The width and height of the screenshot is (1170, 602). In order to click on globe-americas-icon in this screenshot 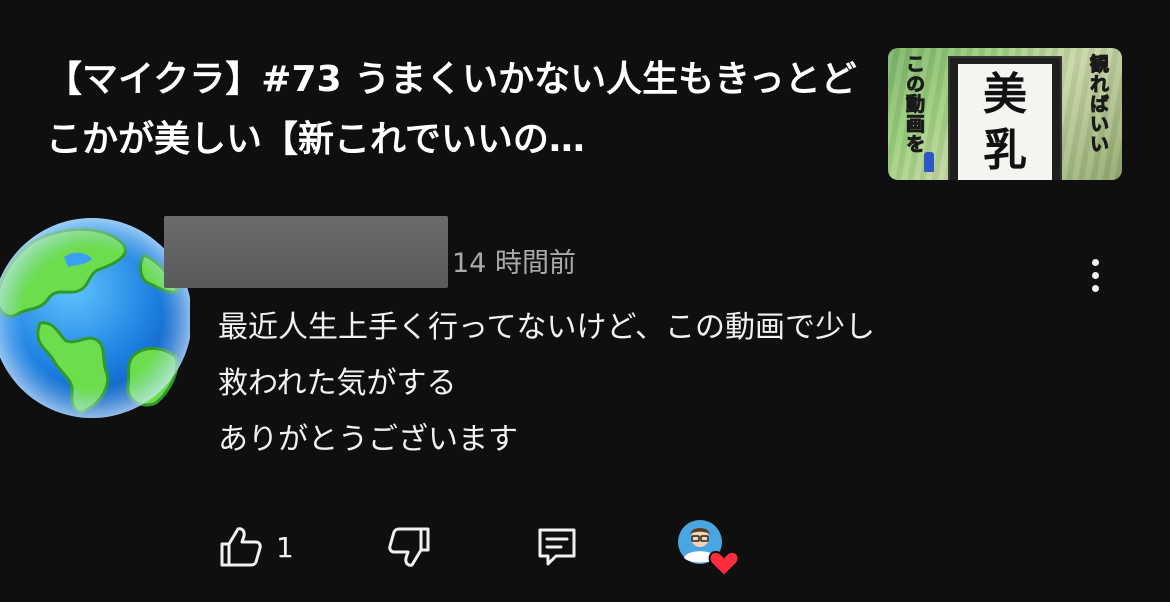, I will do `click(95, 318)`.